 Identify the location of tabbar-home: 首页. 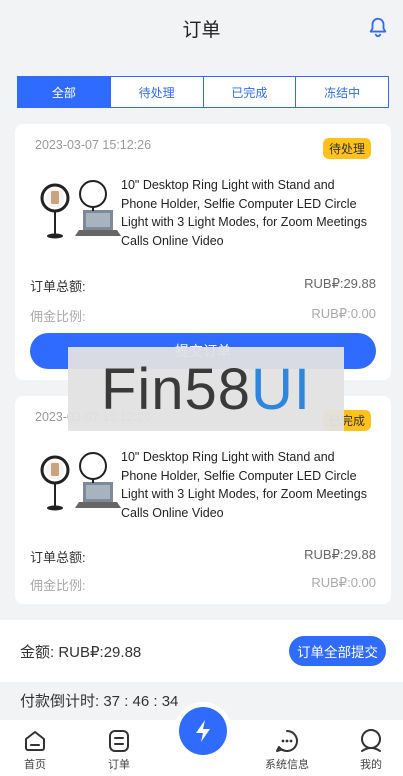
(35, 750).